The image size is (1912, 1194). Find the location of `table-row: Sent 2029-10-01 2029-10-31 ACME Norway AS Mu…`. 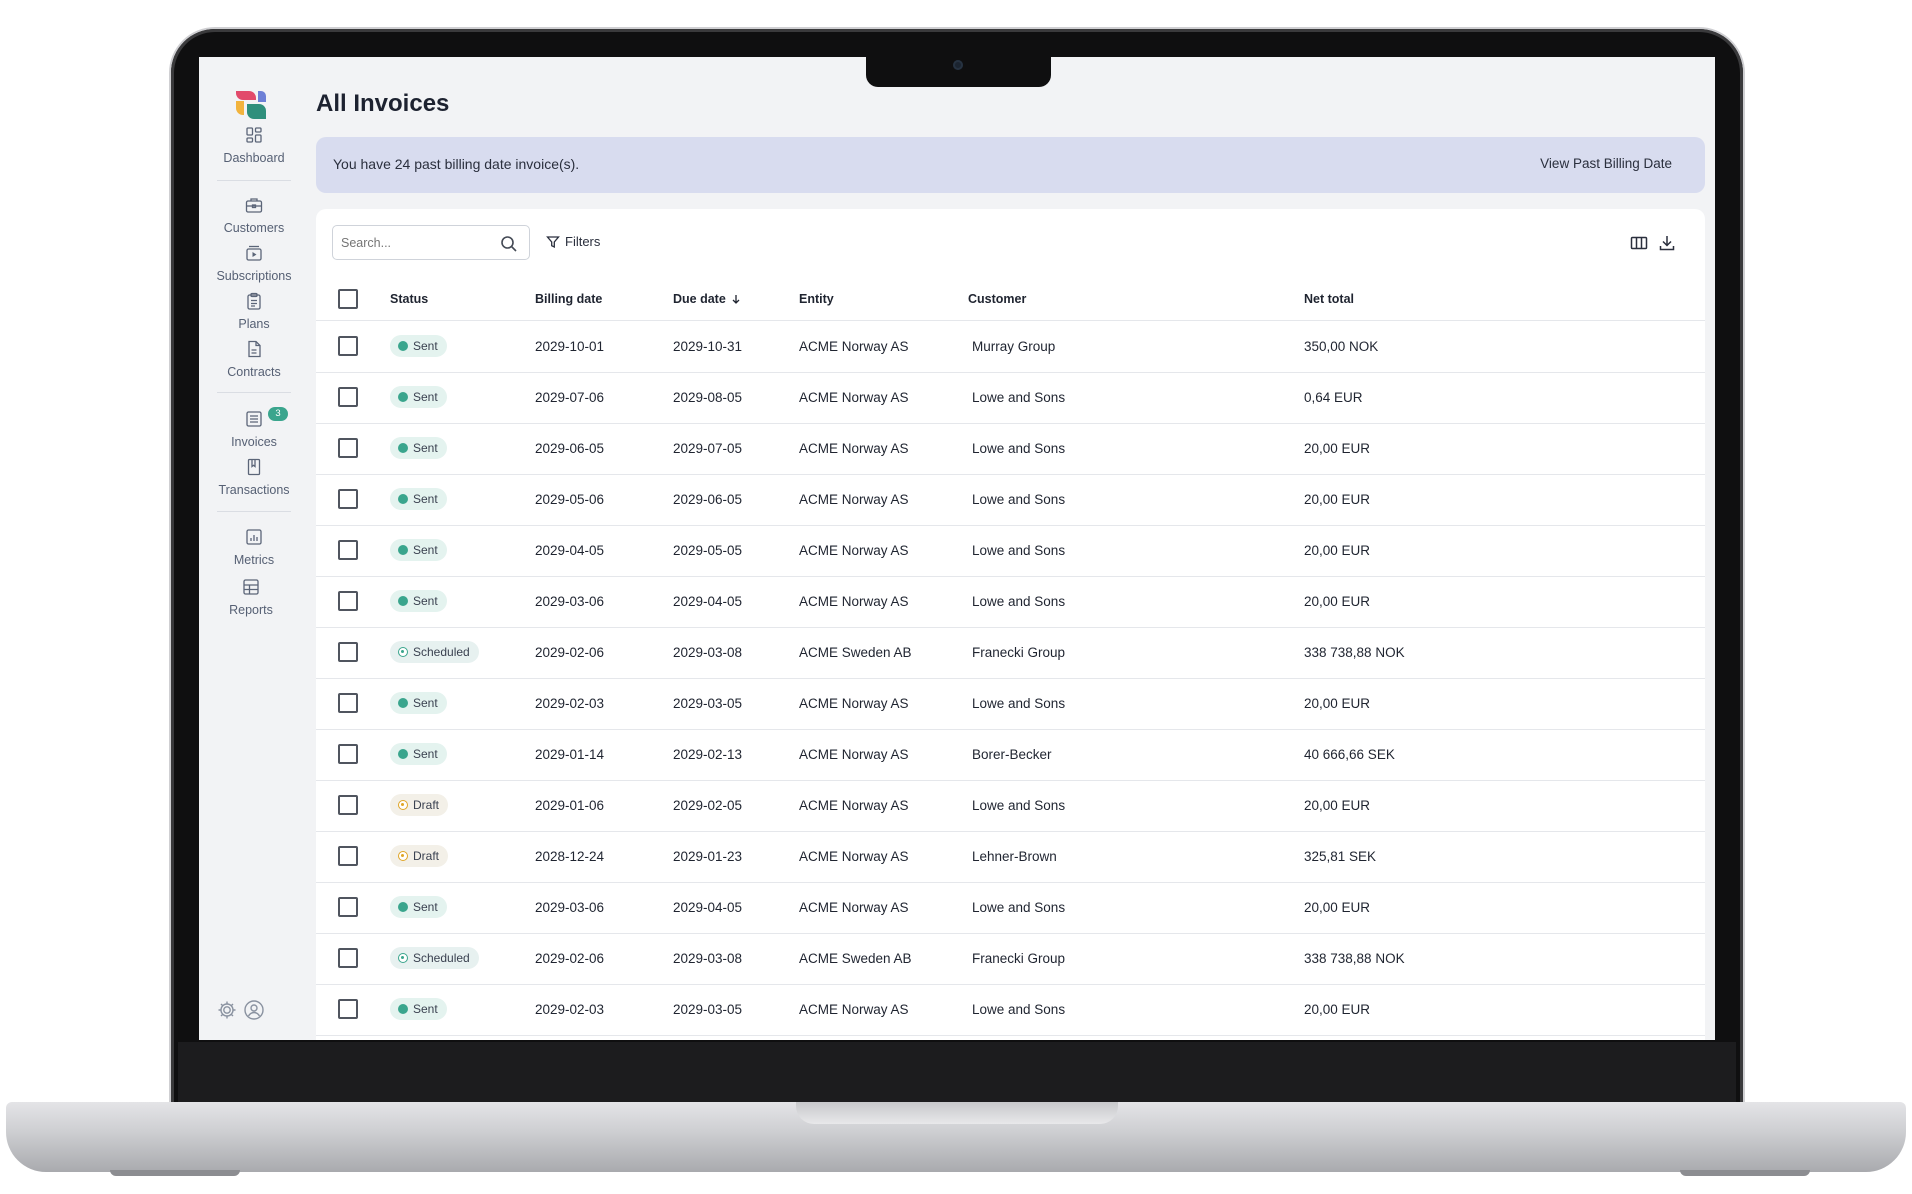

table-row: Sent 2029-10-01 2029-10-31 ACME Norway AS Mu… is located at coordinates (1010, 347).